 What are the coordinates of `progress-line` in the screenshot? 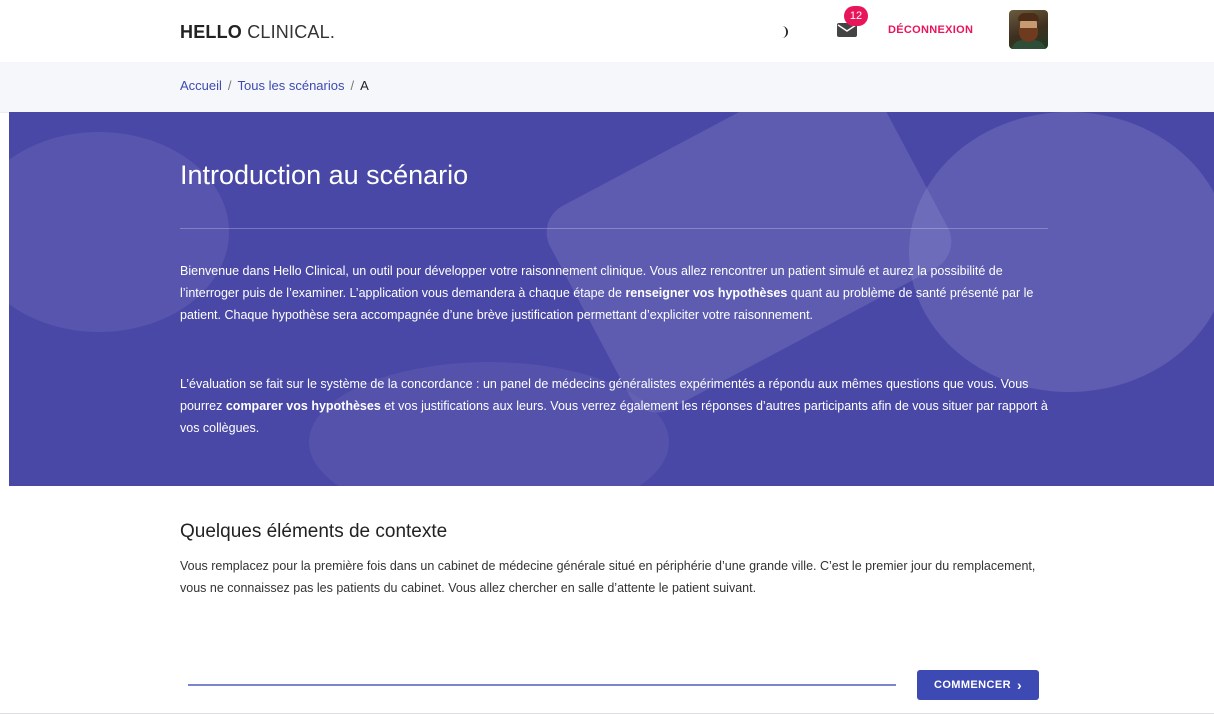 It's located at (542, 685).